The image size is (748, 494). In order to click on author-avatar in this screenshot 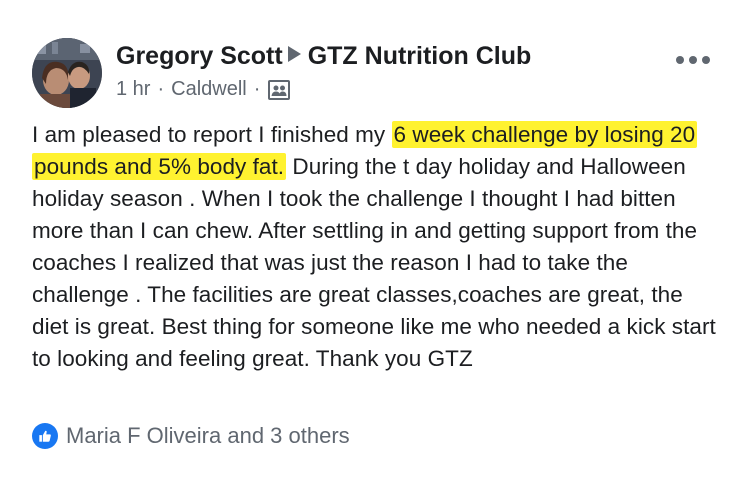, I will do `click(67, 73)`.